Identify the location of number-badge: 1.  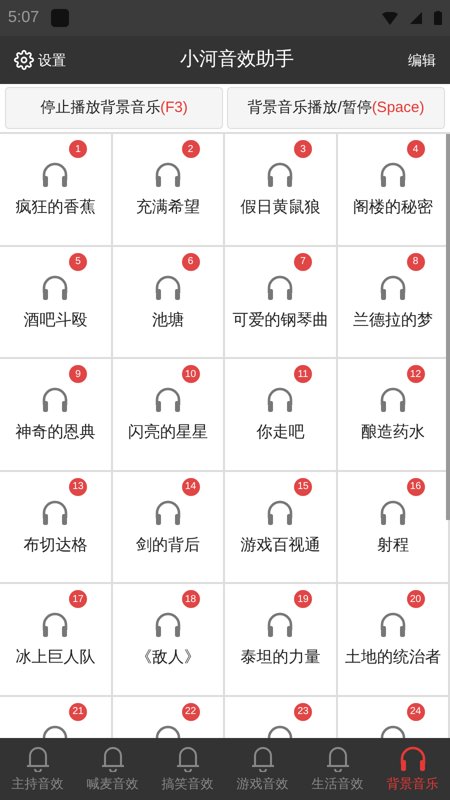
(78, 149).